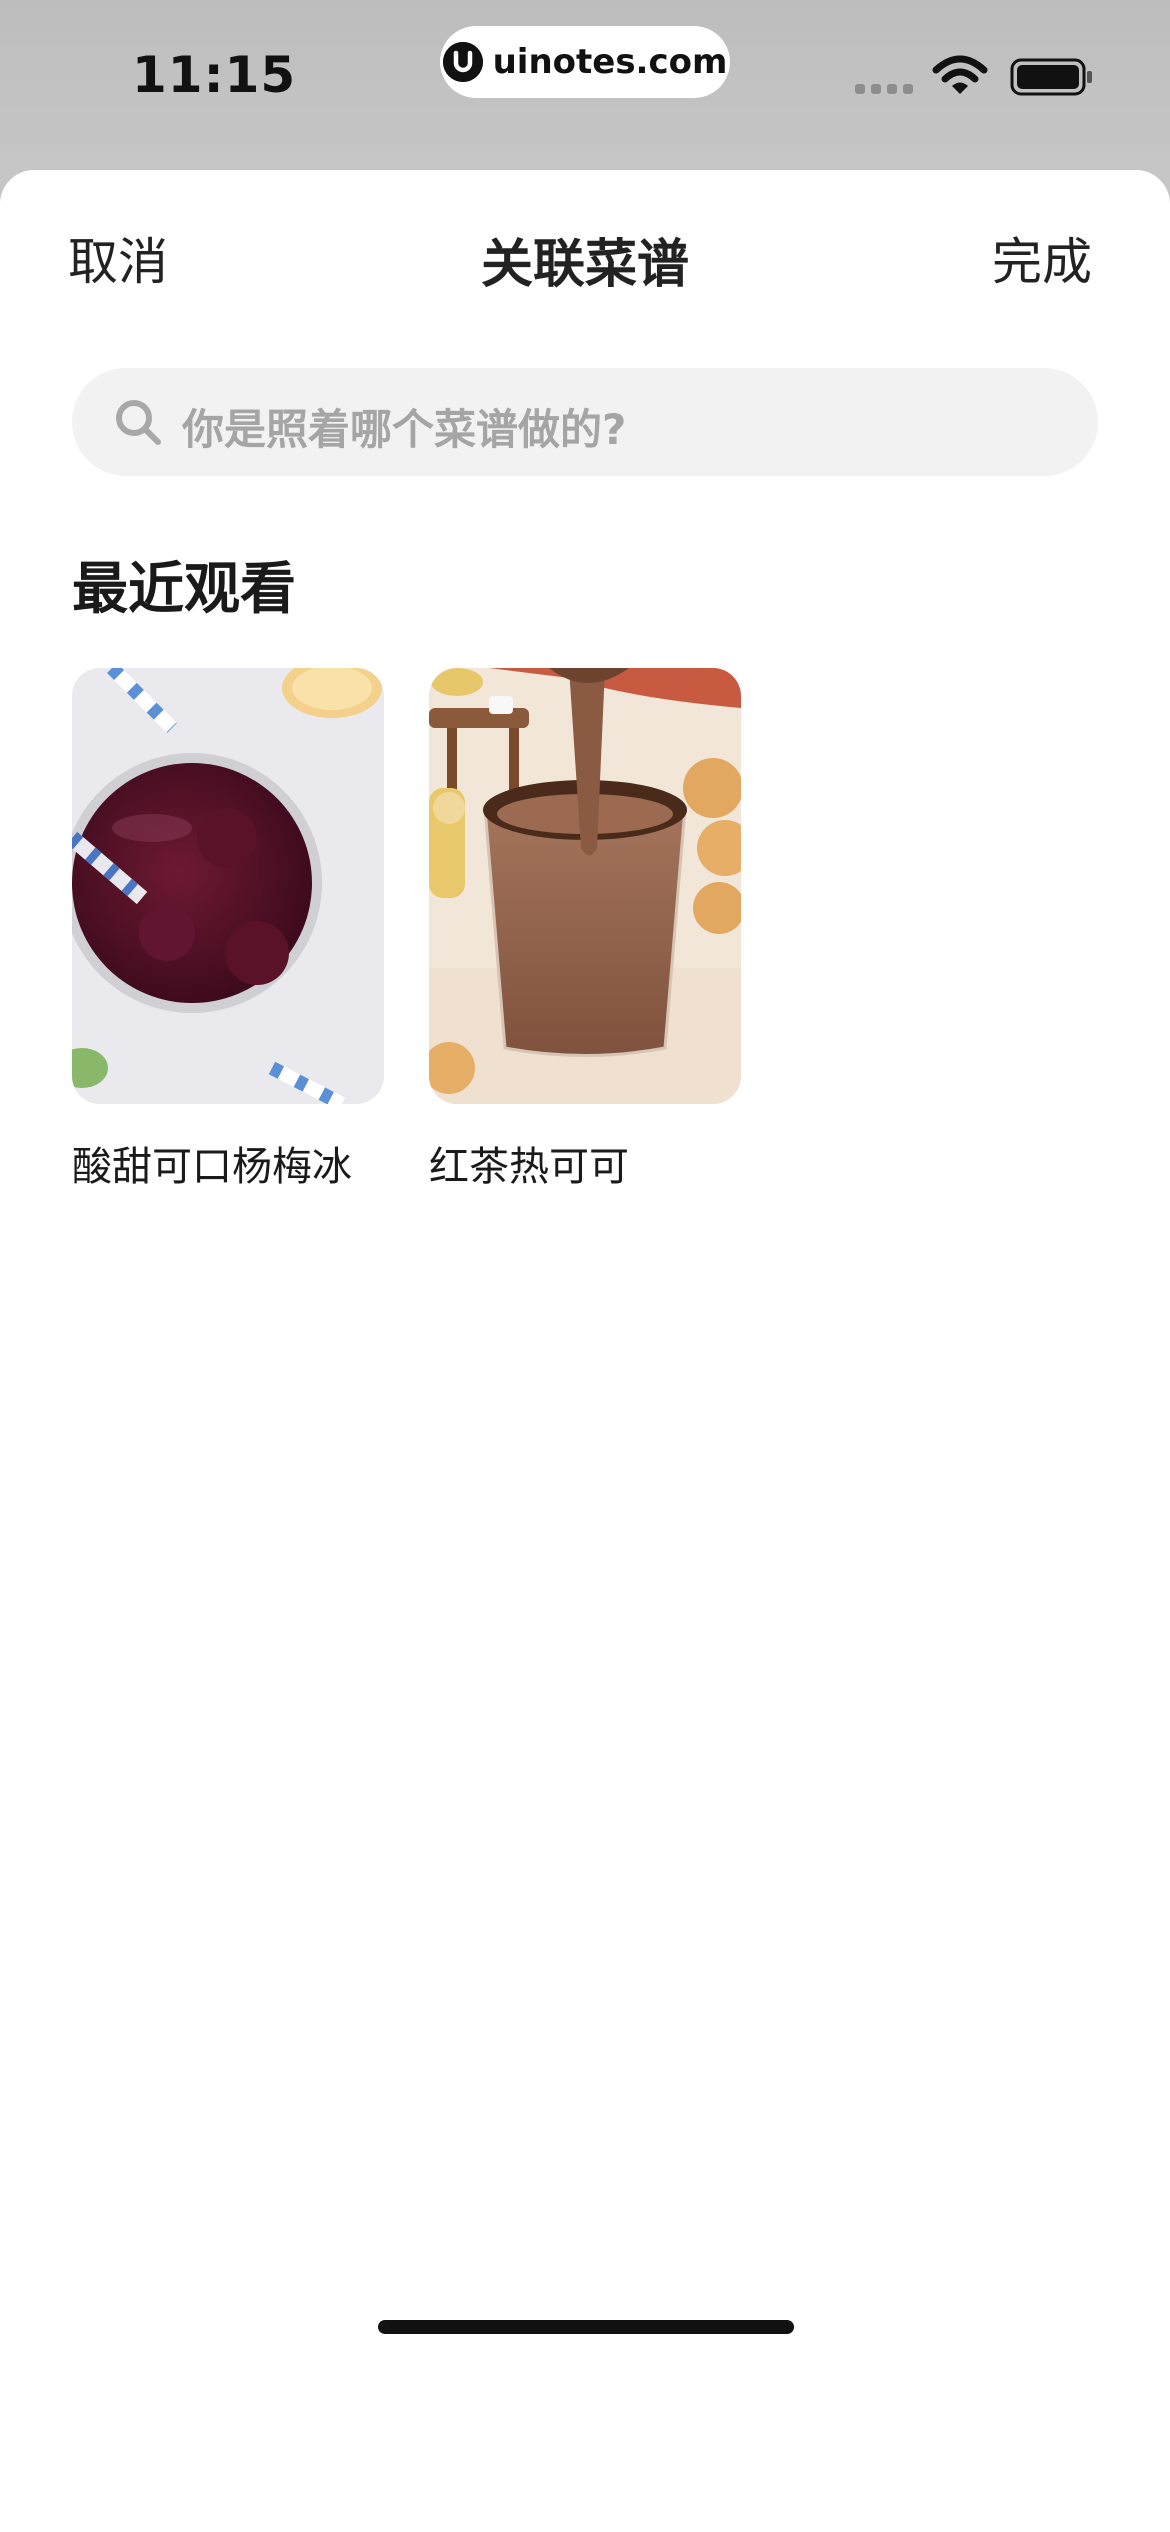 The image size is (1170, 2532). Describe the element at coordinates (1051, 77) in the screenshot. I see `battery-icon` at that location.